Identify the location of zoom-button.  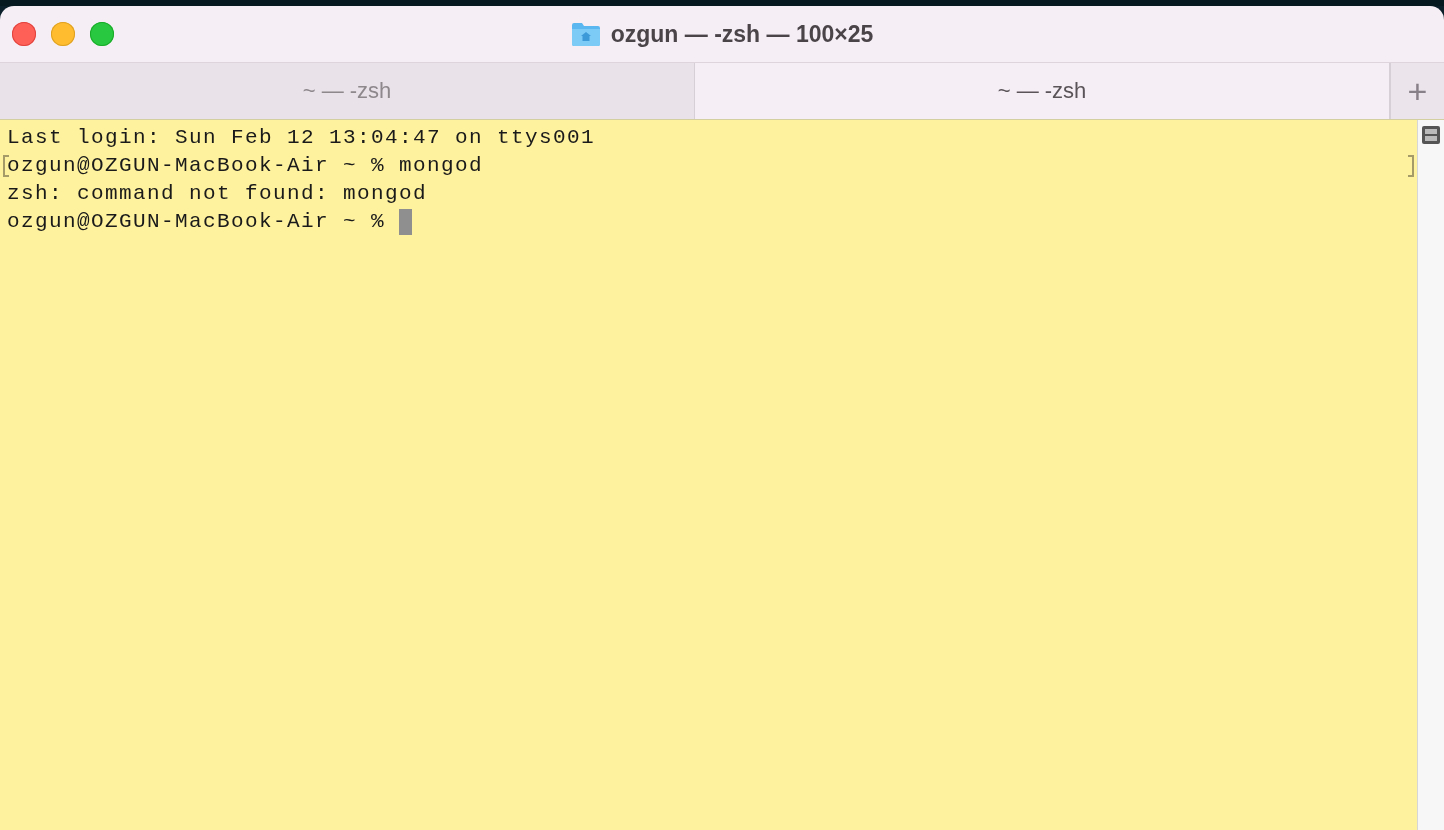
(102, 34).